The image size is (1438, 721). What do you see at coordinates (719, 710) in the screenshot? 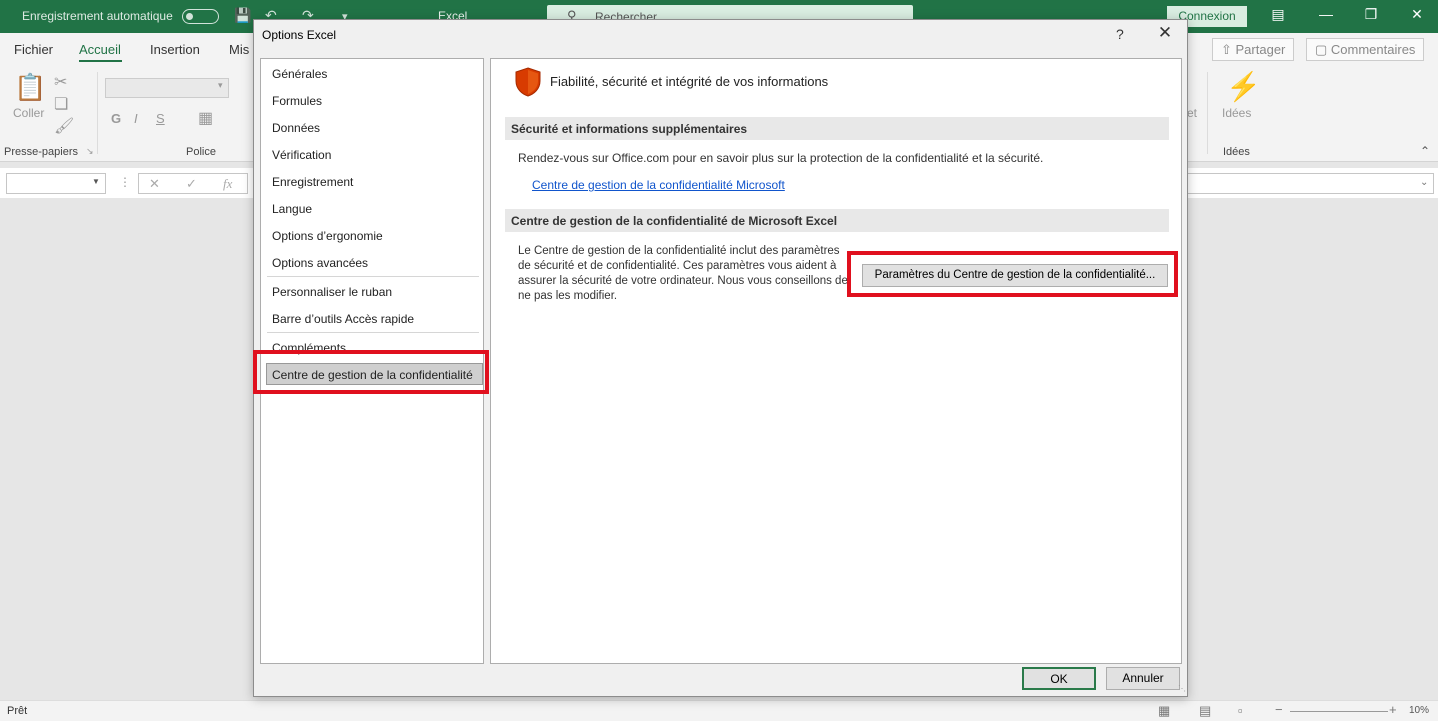
I see `status-bar: Prêt ▦ ▤ ▫ − + 10%` at bounding box center [719, 710].